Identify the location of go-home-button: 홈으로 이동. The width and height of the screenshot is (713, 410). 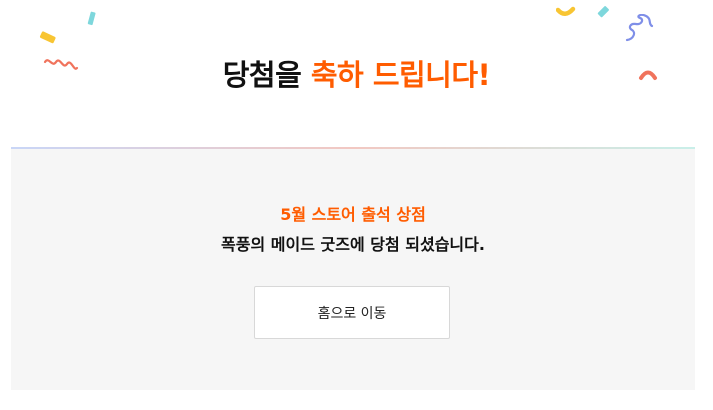
(352, 312).